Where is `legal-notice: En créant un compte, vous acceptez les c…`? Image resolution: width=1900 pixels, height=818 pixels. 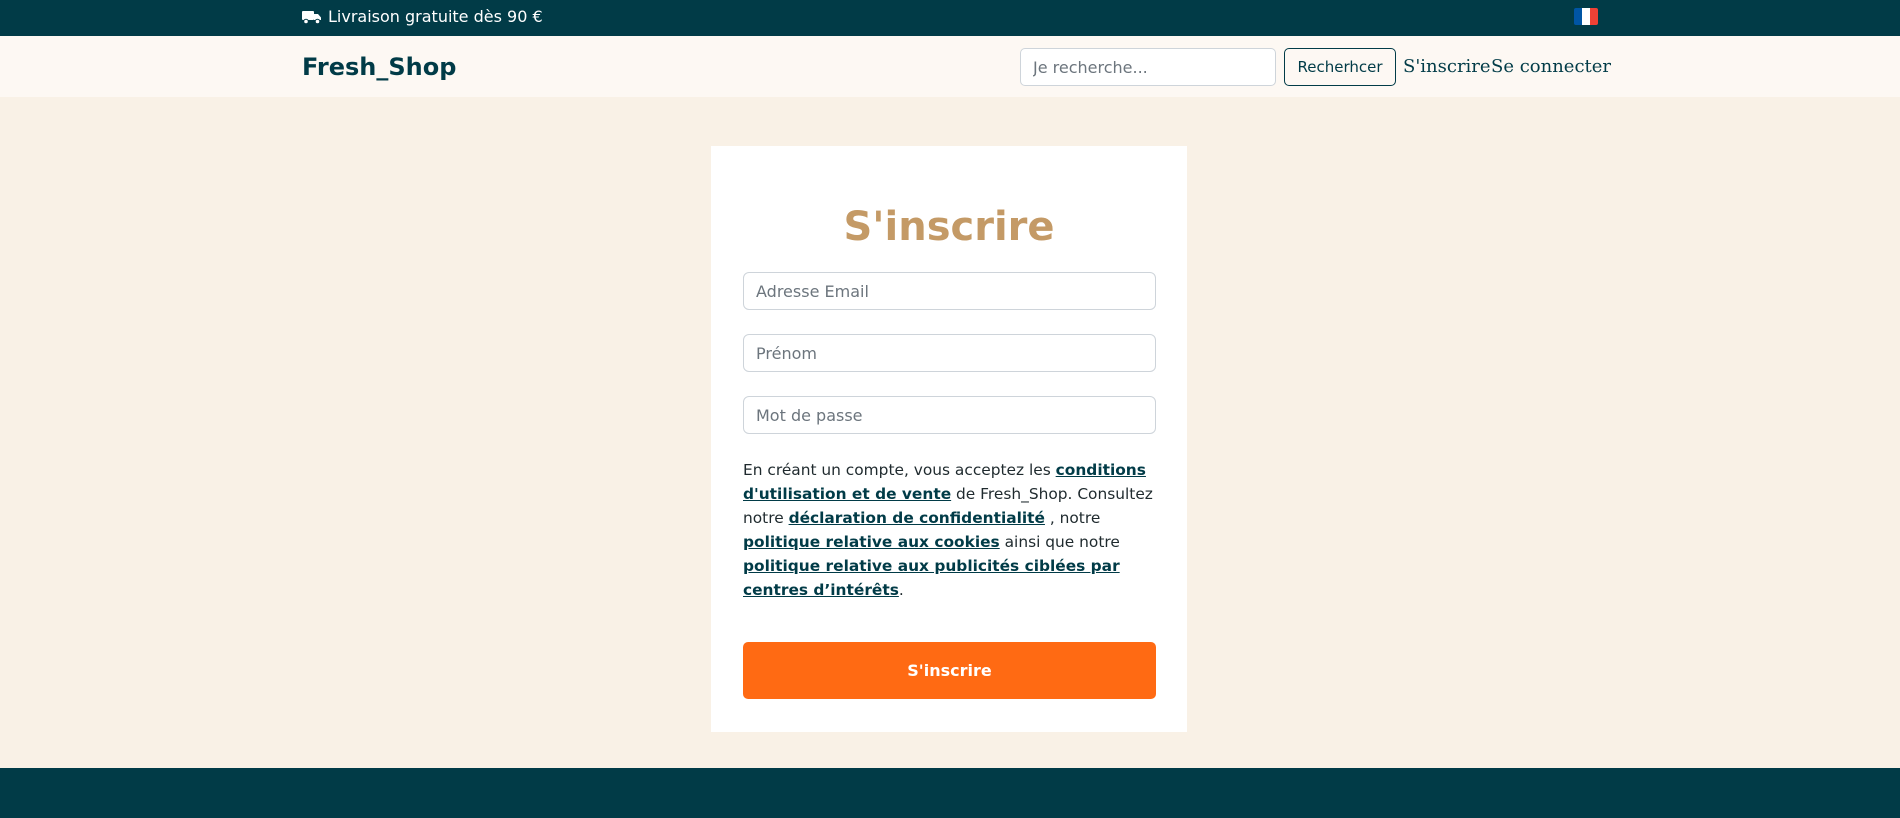
legal-notice: En créant un compte, vous acceptez les c… is located at coordinates (949, 530).